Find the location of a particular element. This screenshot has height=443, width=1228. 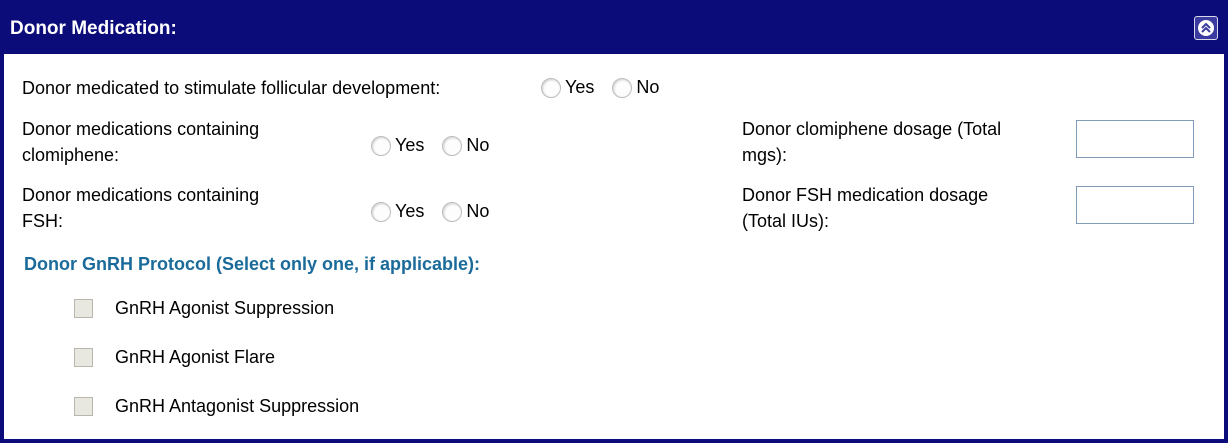

fsh-label-line2: FSH: is located at coordinates (43, 221).